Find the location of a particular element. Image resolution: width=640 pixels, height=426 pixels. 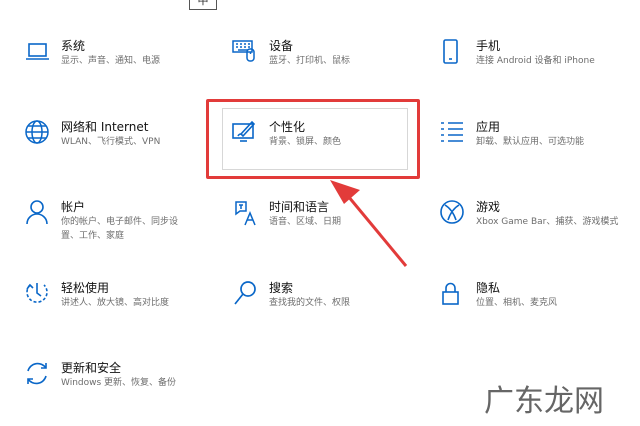

red-arrow is located at coordinates (369, 223).